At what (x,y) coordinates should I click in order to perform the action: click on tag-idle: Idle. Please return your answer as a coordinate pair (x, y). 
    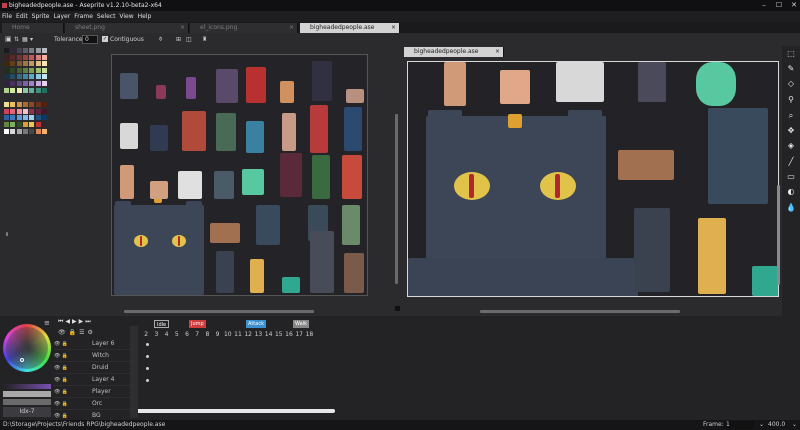
    Looking at the image, I should click on (162, 324).